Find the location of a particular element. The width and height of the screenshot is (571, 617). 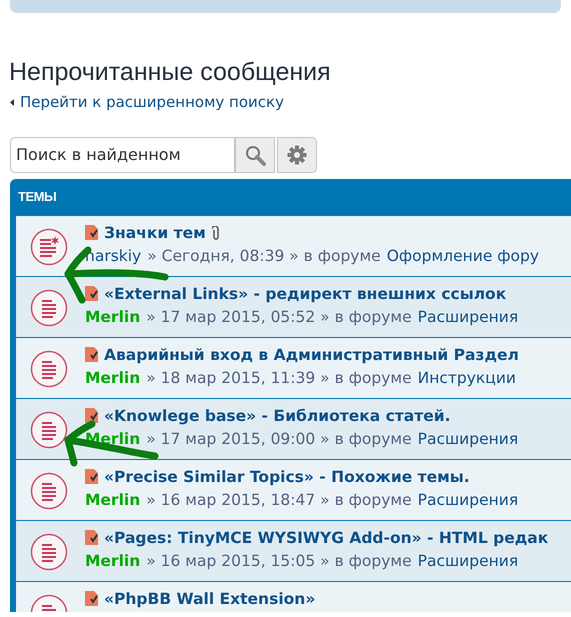

search-button is located at coordinates (255, 154).